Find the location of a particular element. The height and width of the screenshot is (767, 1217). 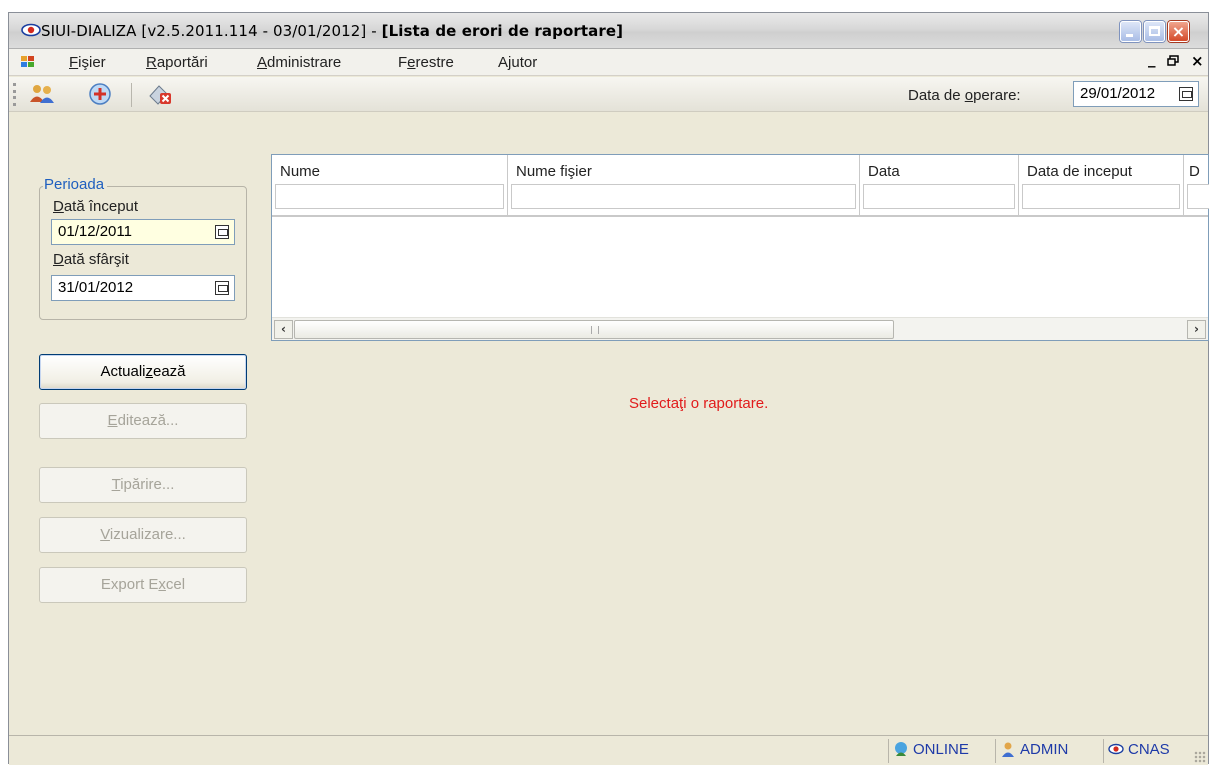

grid-header: Nume Nume fişier Data Data de inceput D is located at coordinates (740, 186).